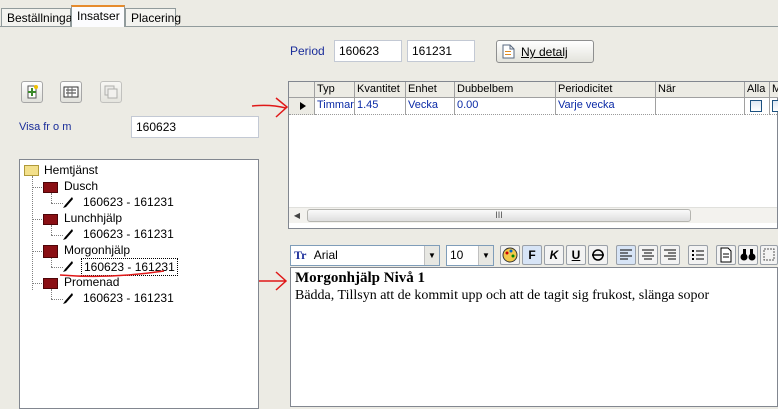 Image resolution: width=778 pixels, height=409 pixels. What do you see at coordinates (430, 90) in the screenshot?
I see `column-header: Enhet` at bounding box center [430, 90].